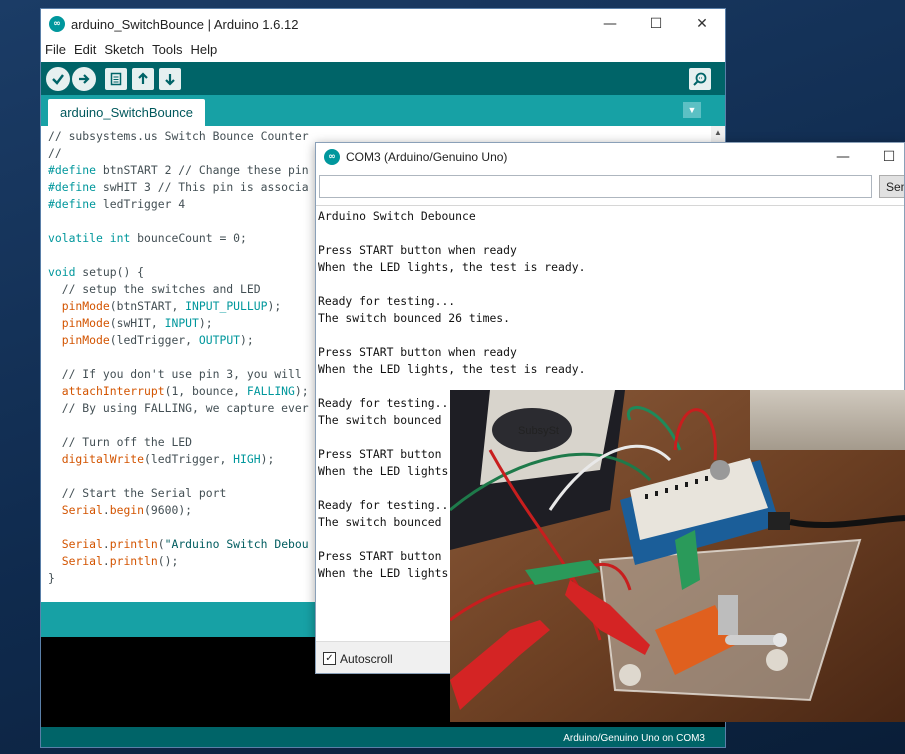  What do you see at coordinates (202, 170) in the screenshot?
I see `code-token: btnSTART 2 // Change these pin` at bounding box center [202, 170].